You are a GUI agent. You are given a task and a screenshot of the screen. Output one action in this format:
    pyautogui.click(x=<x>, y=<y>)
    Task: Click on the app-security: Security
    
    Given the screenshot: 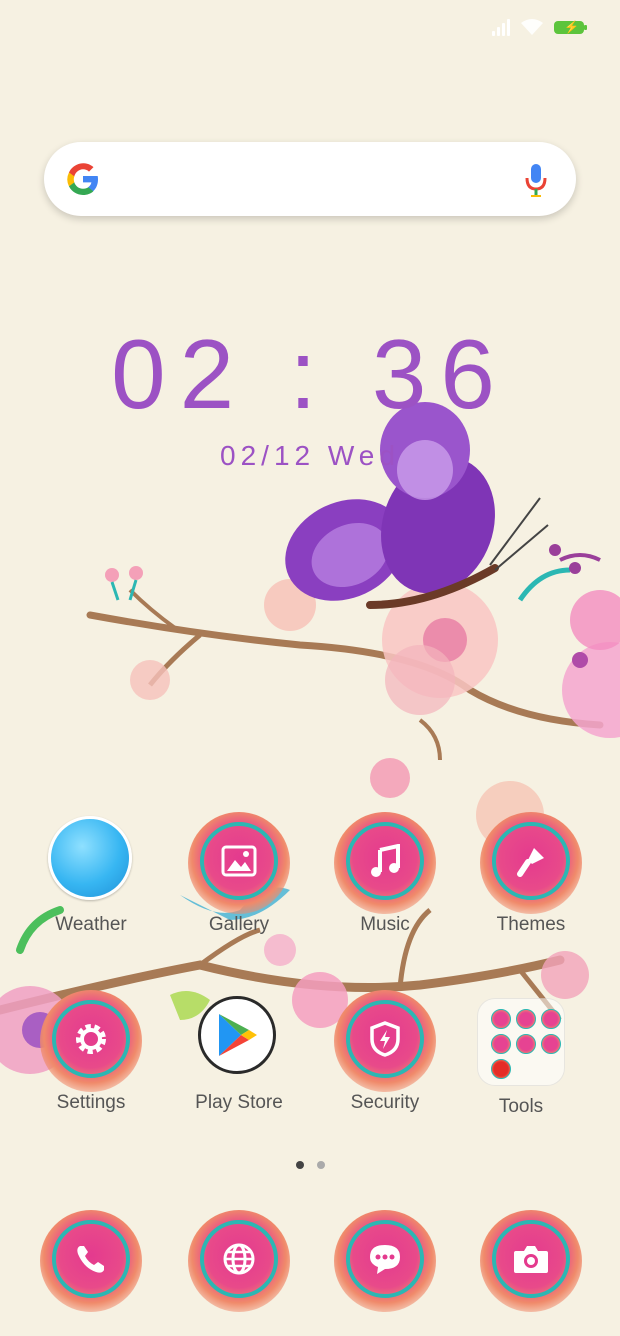 What is the action you would take?
    pyautogui.click(x=385, y=1052)
    